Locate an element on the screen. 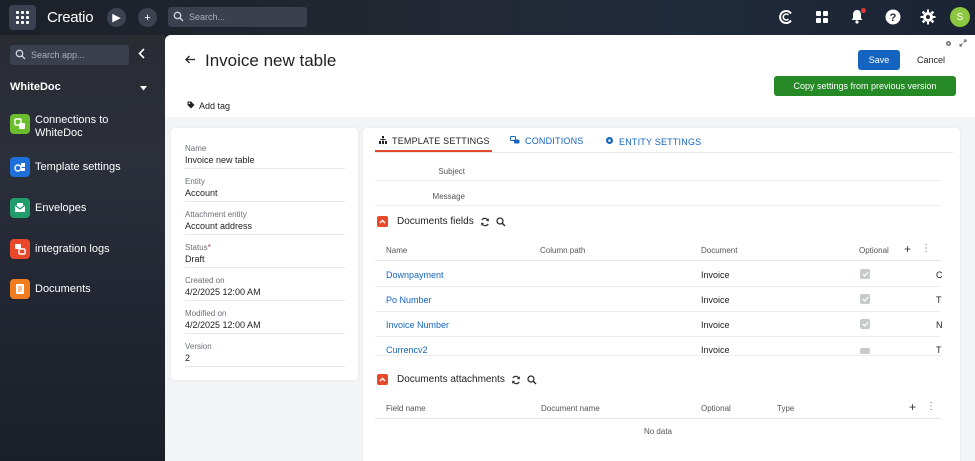 This screenshot has width=975, height=461. field-label: Entity is located at coordinates (195, 181).